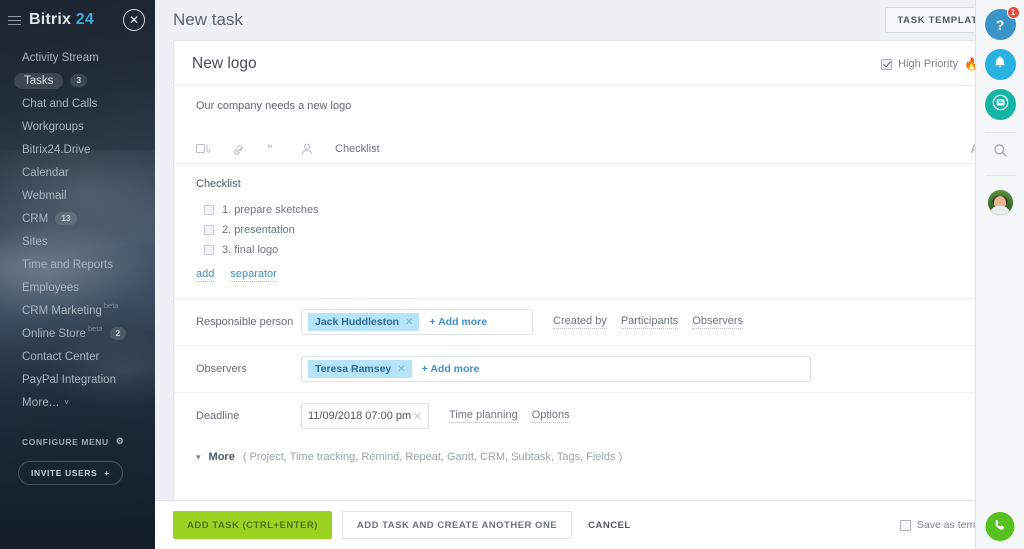  What do you see at coordinates (457, 525) in the screenshot?
I see `add-task-and-create-another-button: ADD TASK AND CREATE ANOTHER ONE` at bounding box center [457, 525].